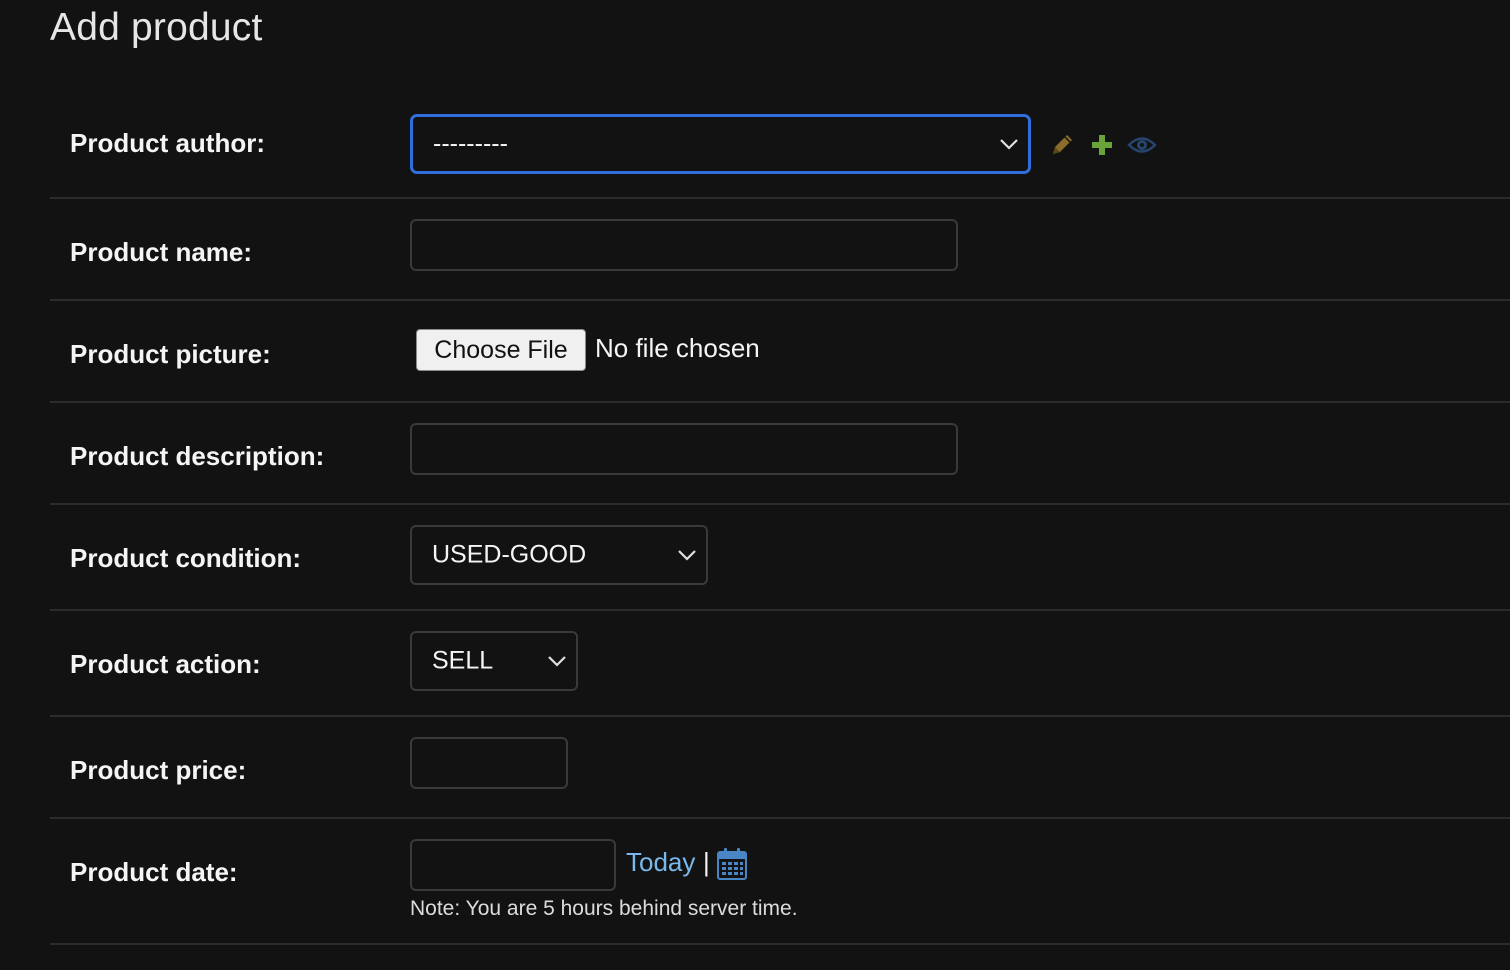  I want to click on form-row-author: Product author: ---------, so click(780, 145).